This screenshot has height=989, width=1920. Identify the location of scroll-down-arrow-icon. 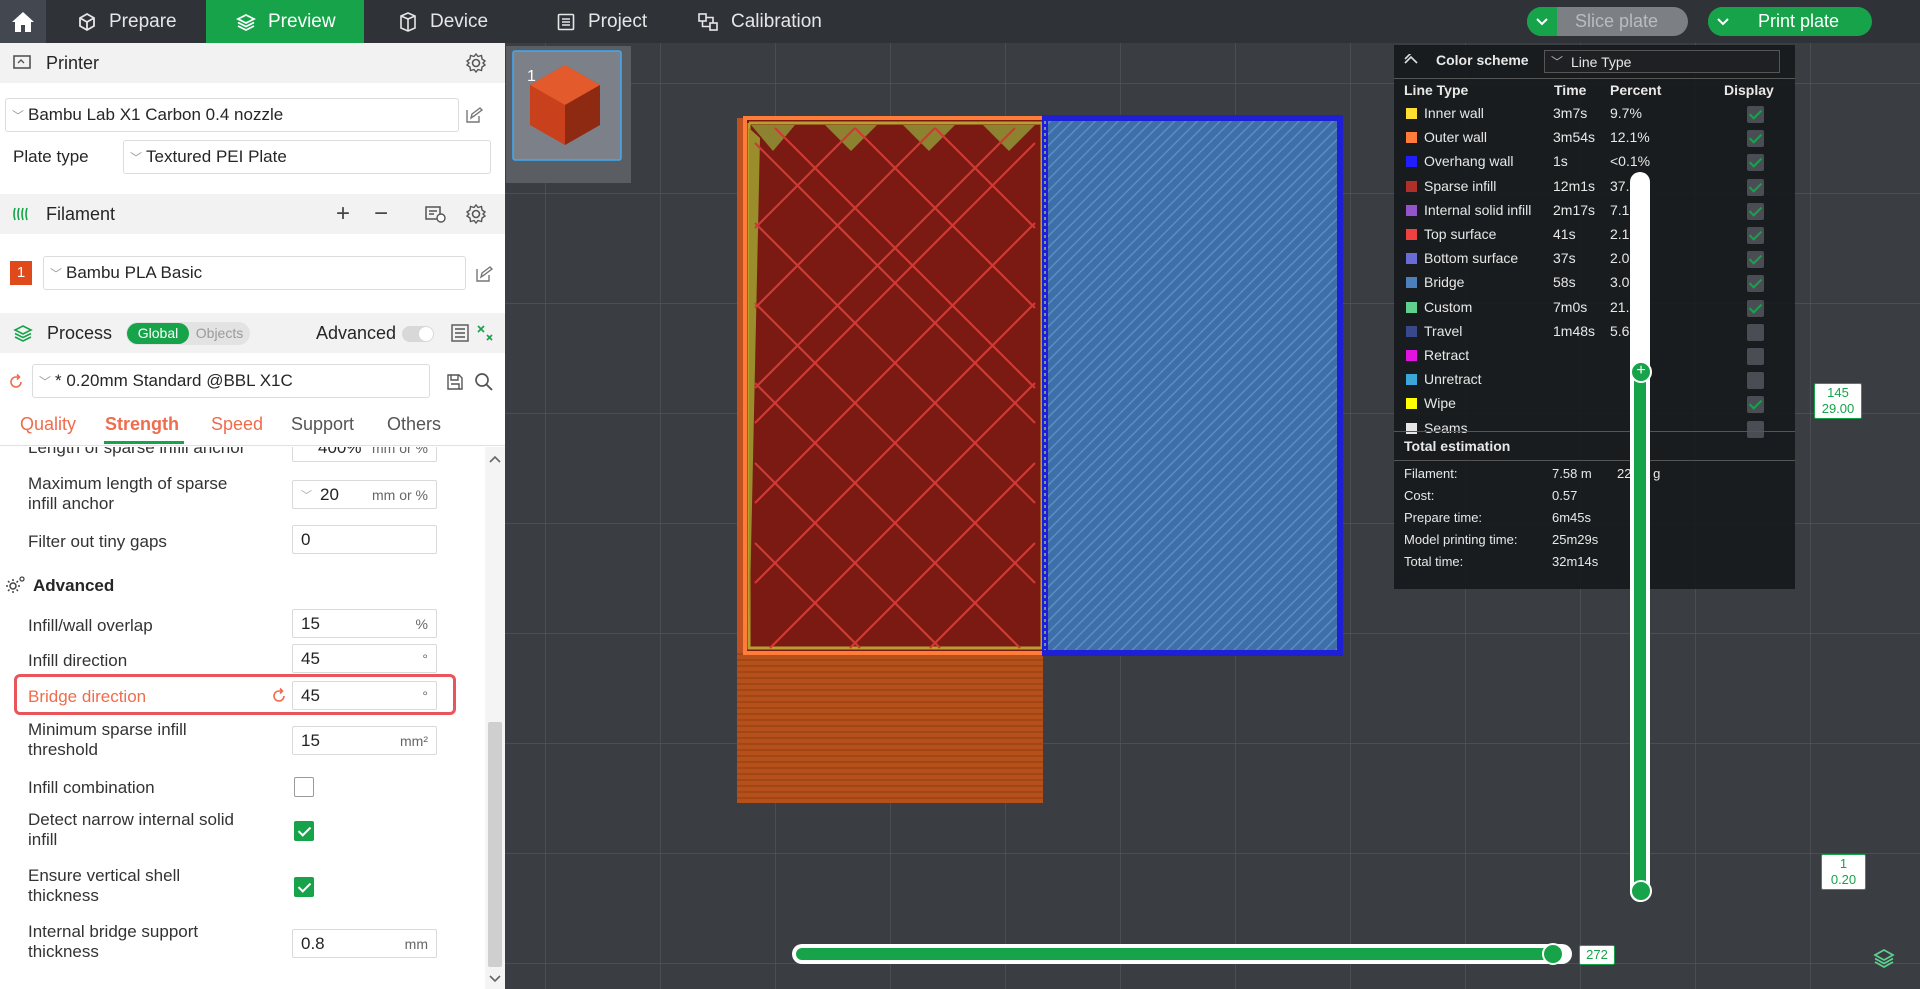
(495, 979).